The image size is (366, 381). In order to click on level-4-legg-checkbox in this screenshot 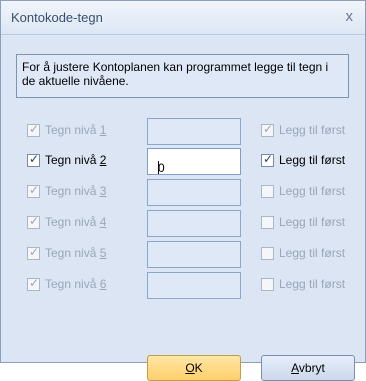, I will do `click(267, 222)`.